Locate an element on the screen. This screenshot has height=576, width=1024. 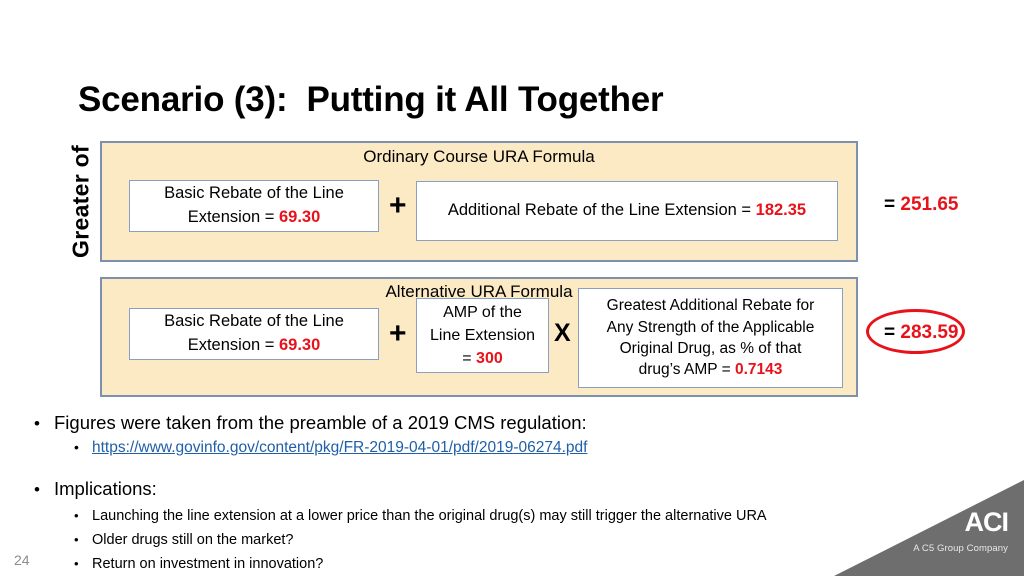
alternative-result: = 283.59 is located at coordinates (921, 333).